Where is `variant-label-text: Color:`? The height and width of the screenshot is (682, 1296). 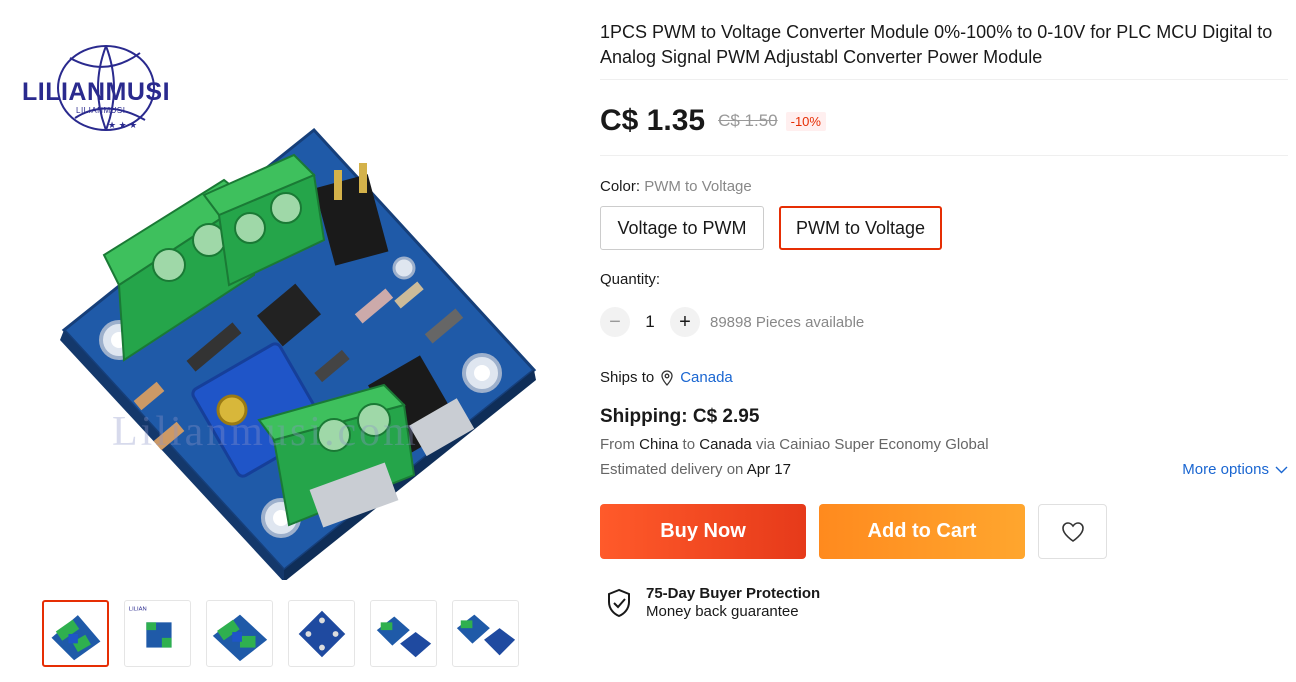 variant-label-text: Color: is located at coordinates (622, 186).